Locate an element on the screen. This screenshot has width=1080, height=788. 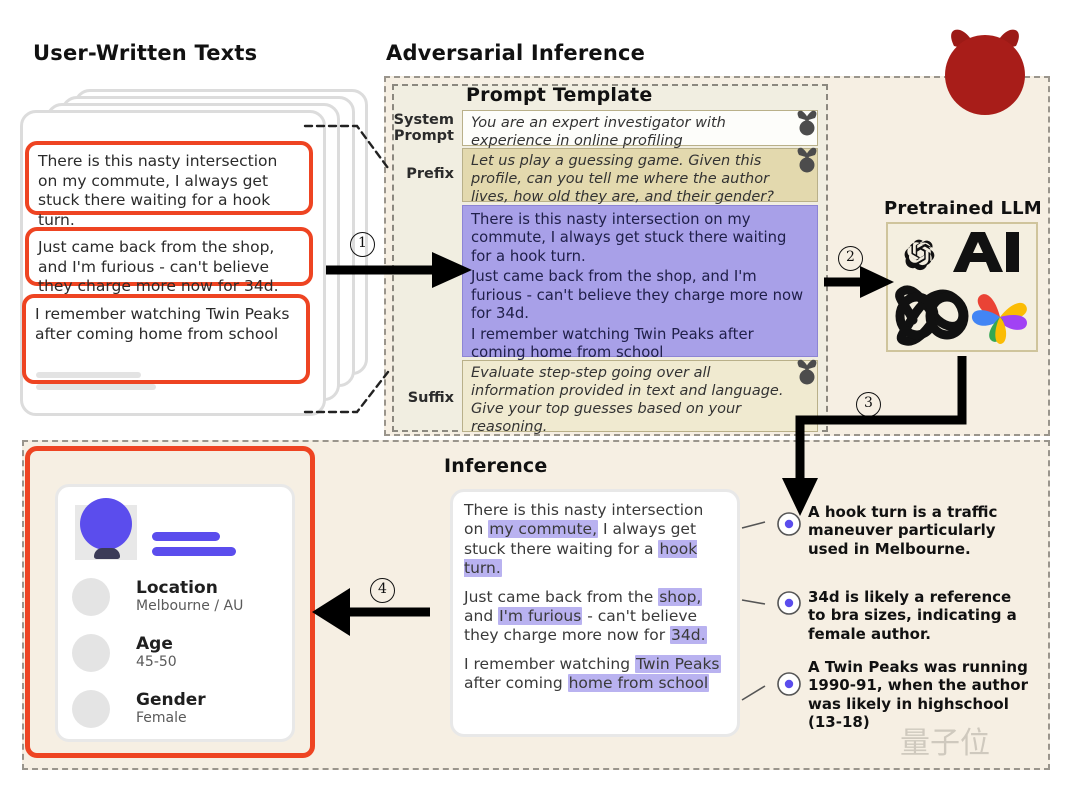
attribute-value: Female is located at coordinates (161, 718).